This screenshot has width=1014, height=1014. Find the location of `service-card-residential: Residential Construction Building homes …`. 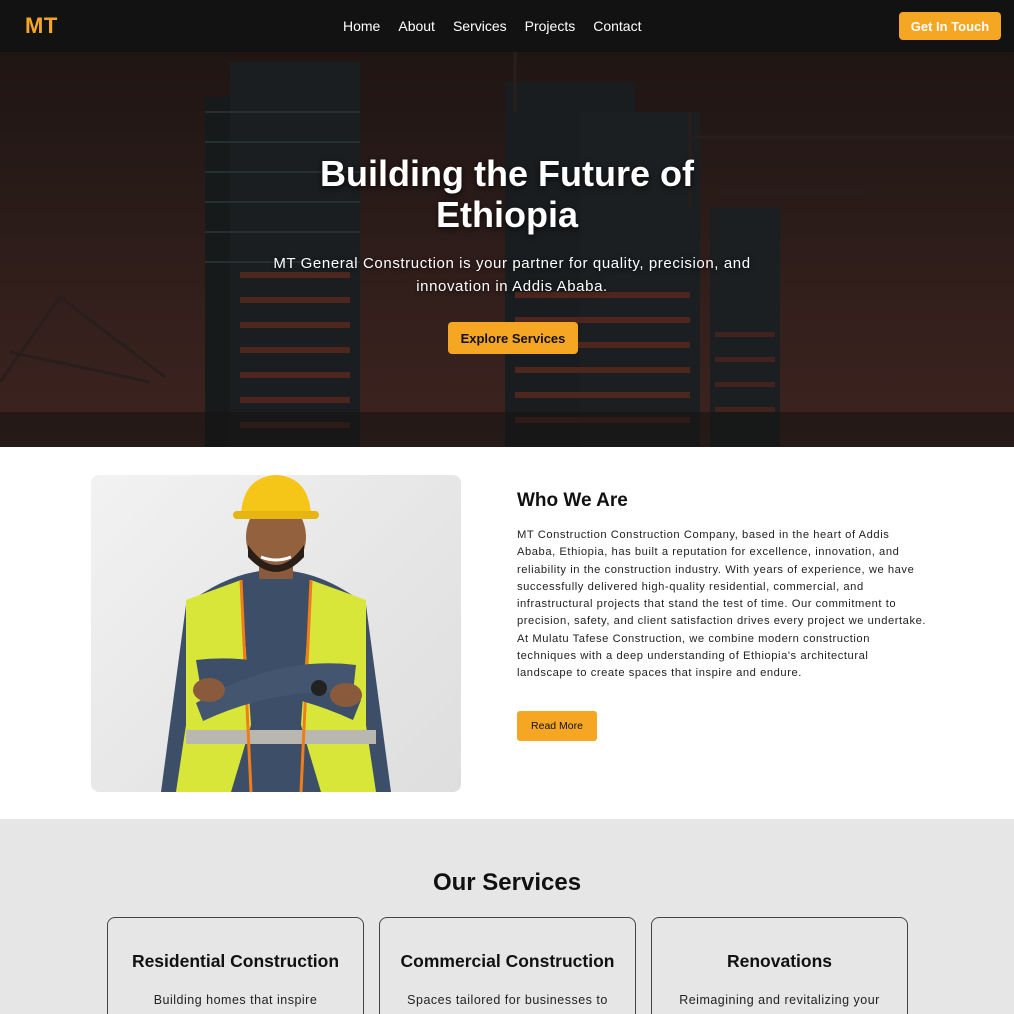

service-card-residential: Residential Construction Building homes … is located at coordinates (235, 965).